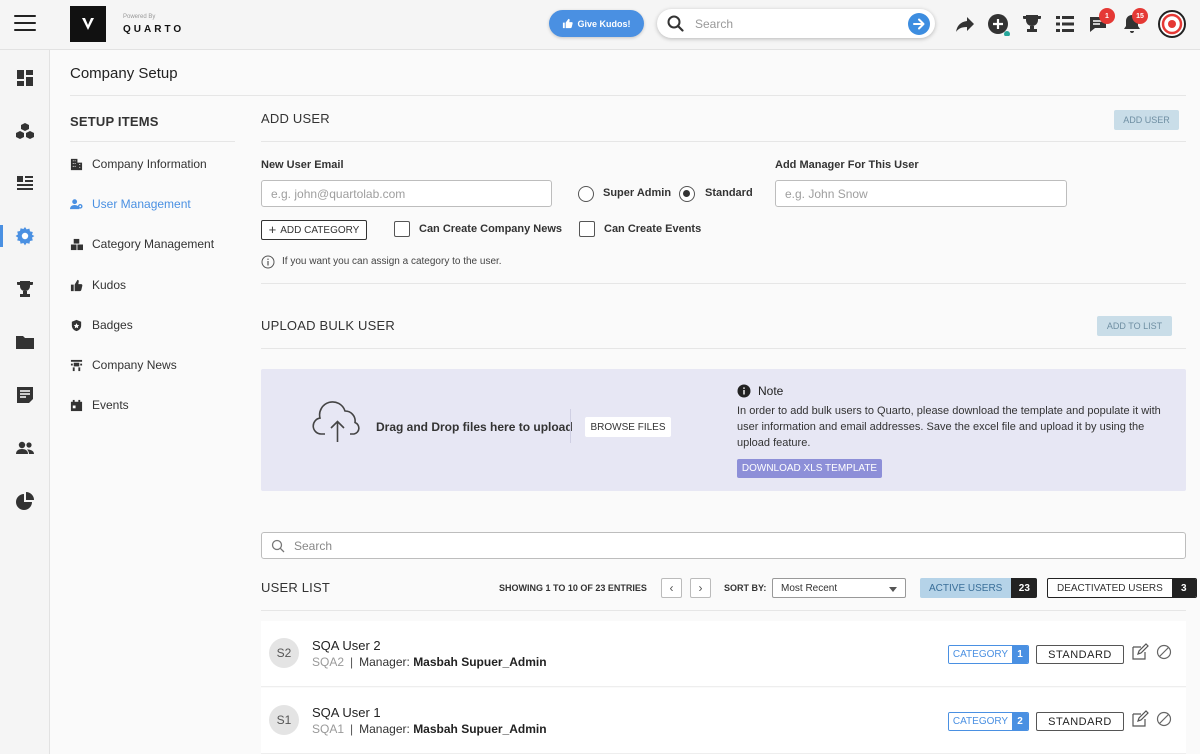 This screenshot has width=1200, height=754. I want to click on setup-item-company-news: Company News, so click(123, 365).